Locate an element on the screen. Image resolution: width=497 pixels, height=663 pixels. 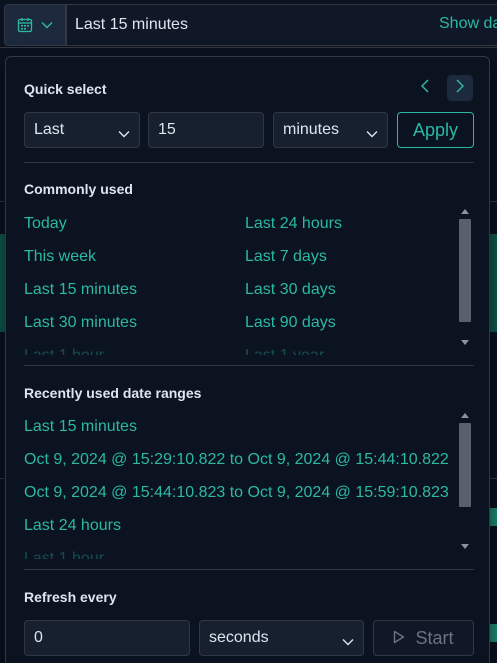
amount-input-value: 15 is located at coordinates (167, 129).